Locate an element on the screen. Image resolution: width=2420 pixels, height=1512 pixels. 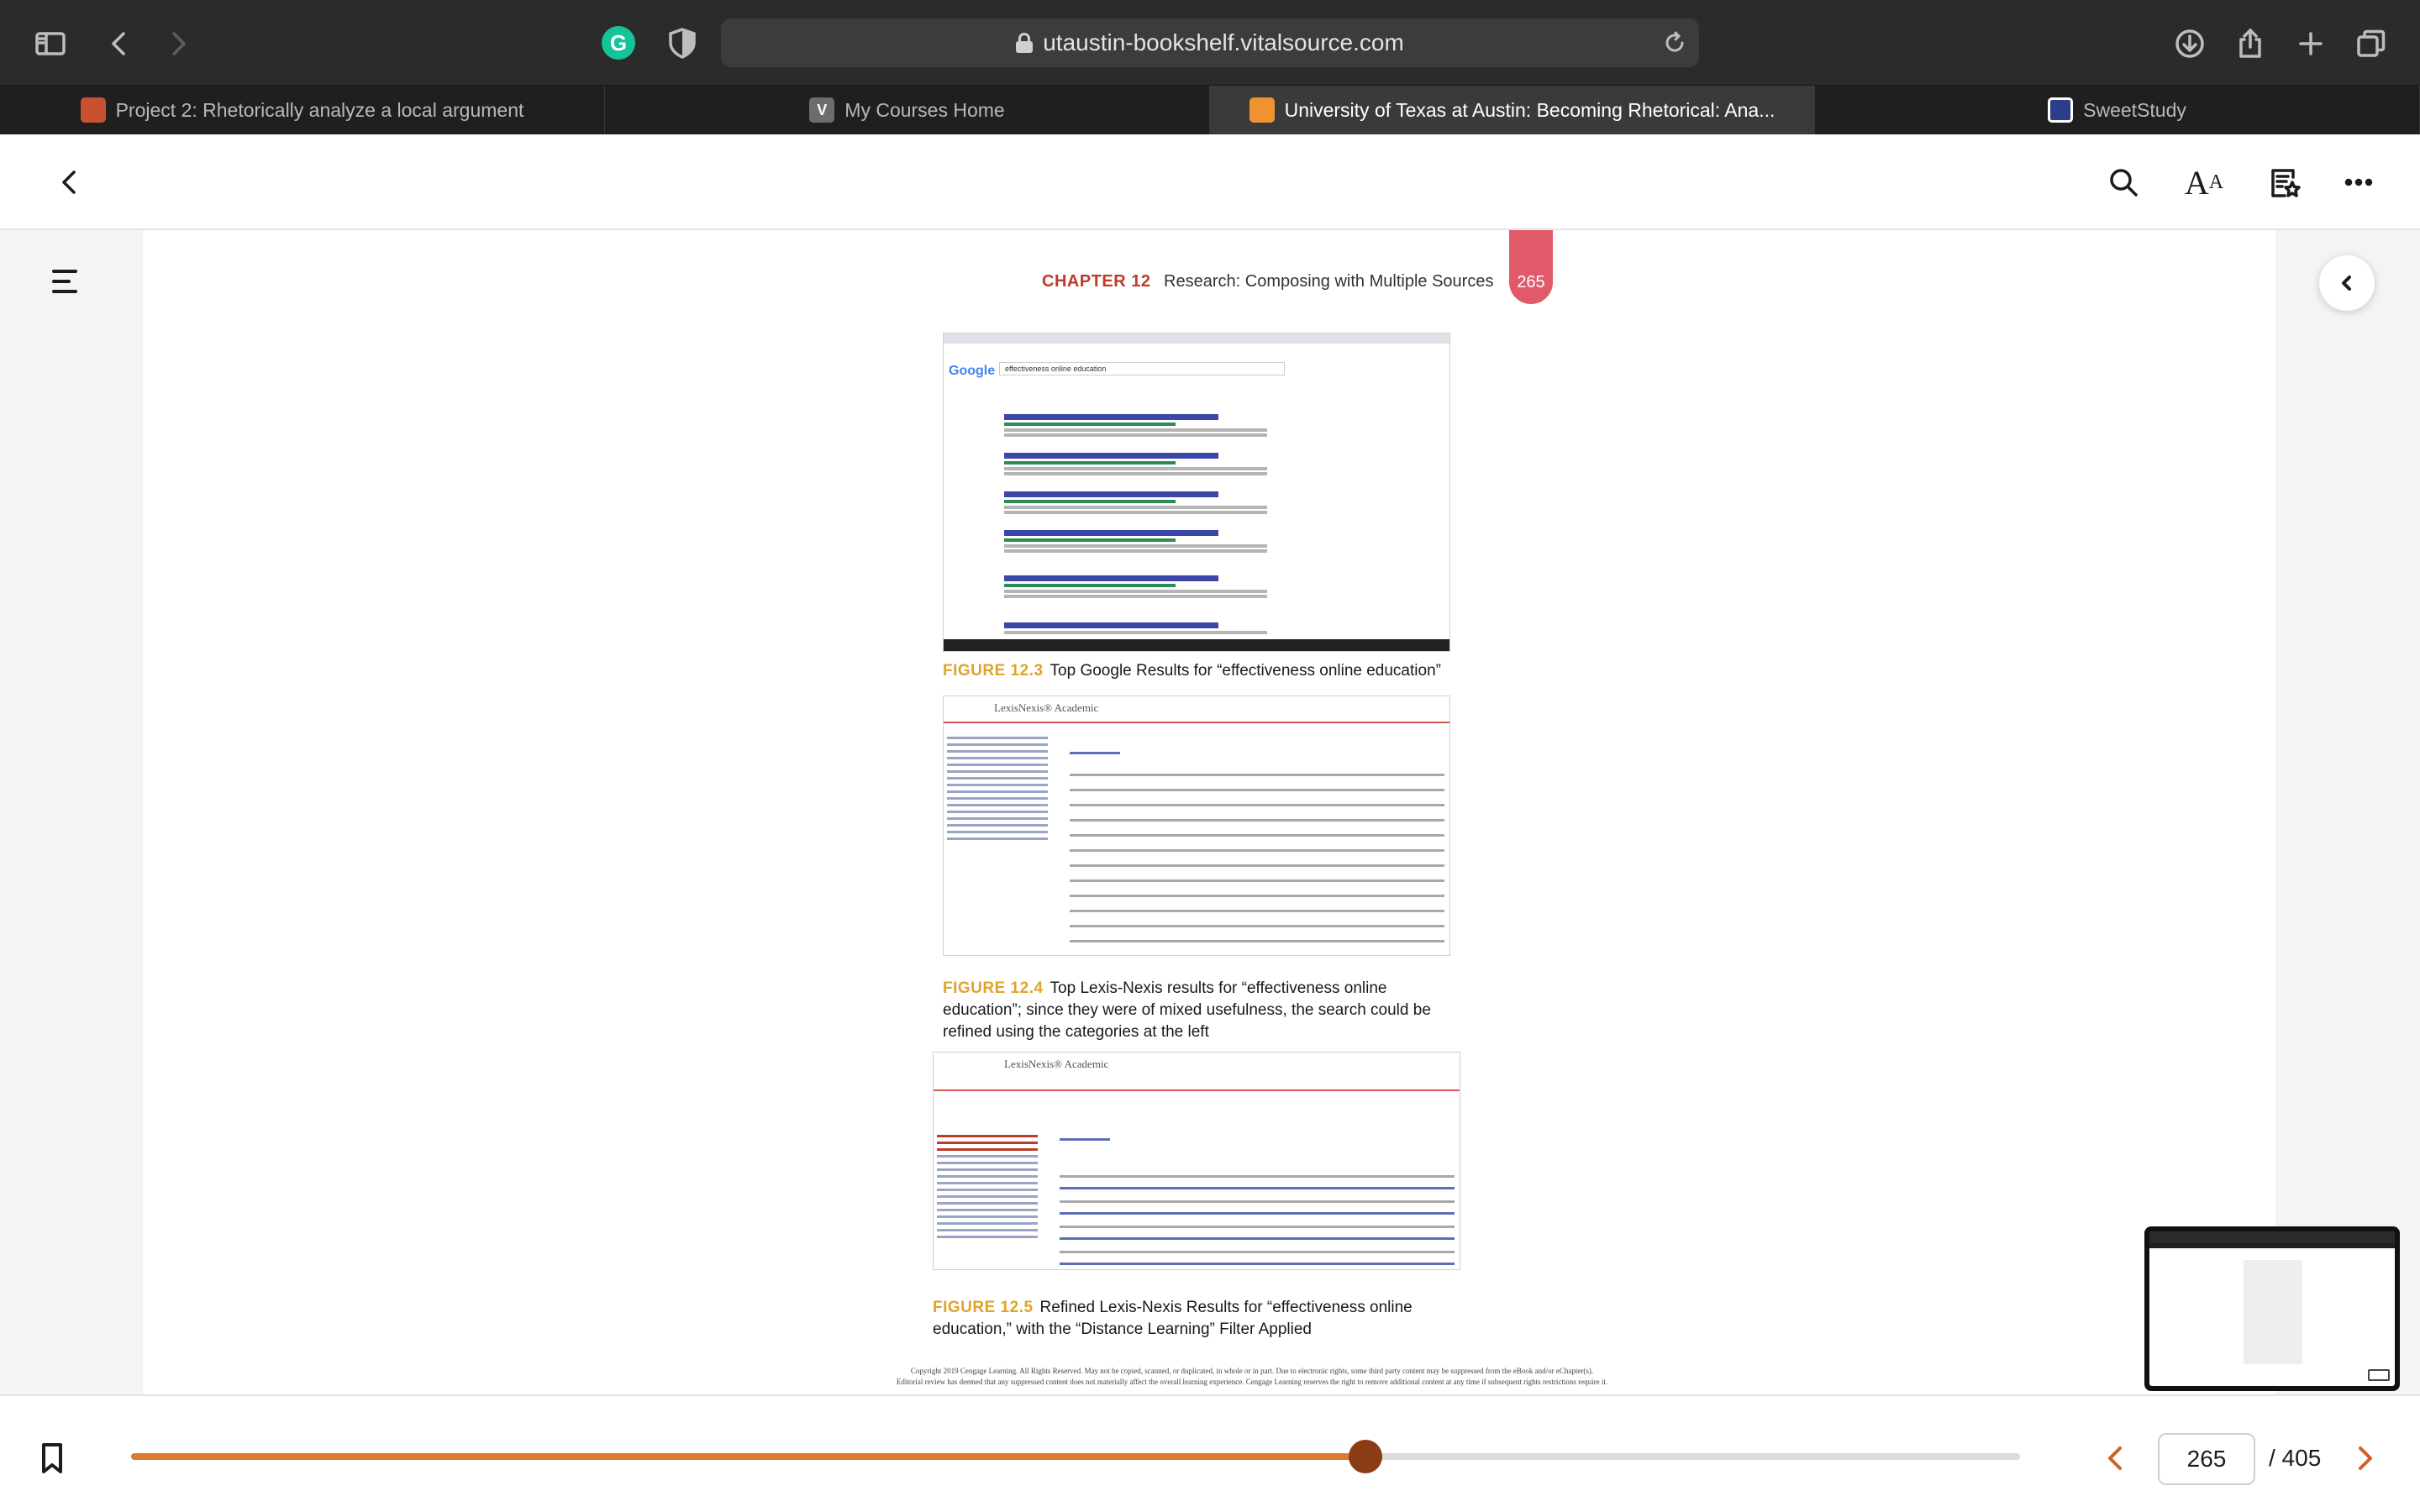
sidebar-icon is located at coordinates (51, 44).